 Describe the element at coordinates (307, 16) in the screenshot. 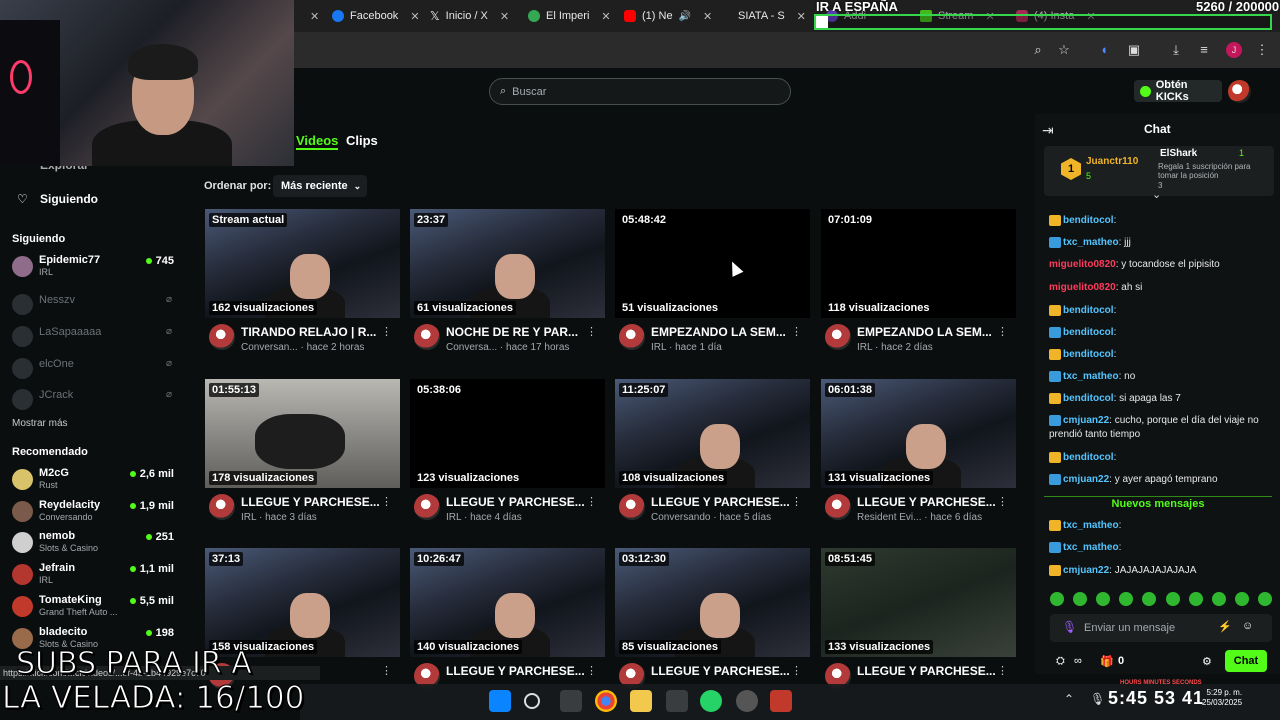

I see `tab-close-current: ✕` at that location.